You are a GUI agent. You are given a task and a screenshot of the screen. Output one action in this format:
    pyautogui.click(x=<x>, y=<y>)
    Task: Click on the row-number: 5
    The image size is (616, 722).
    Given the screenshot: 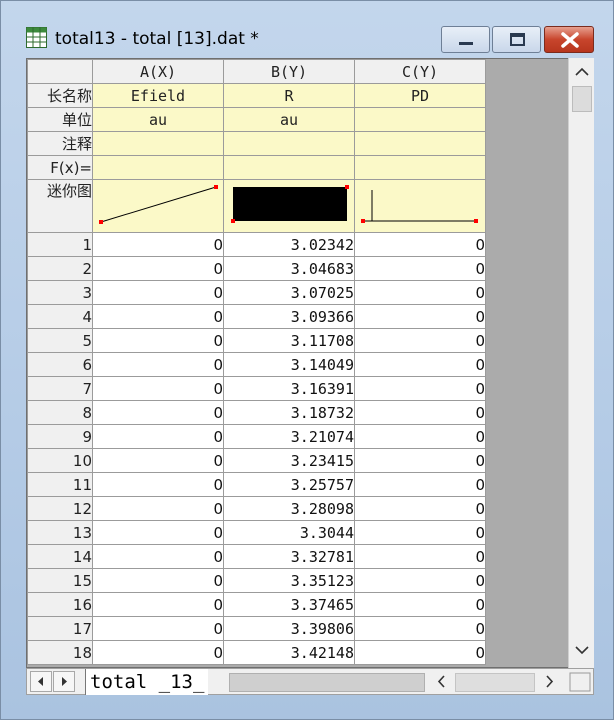 What is the action you would take?
    pyautogui.click(x=60, y=340)
    